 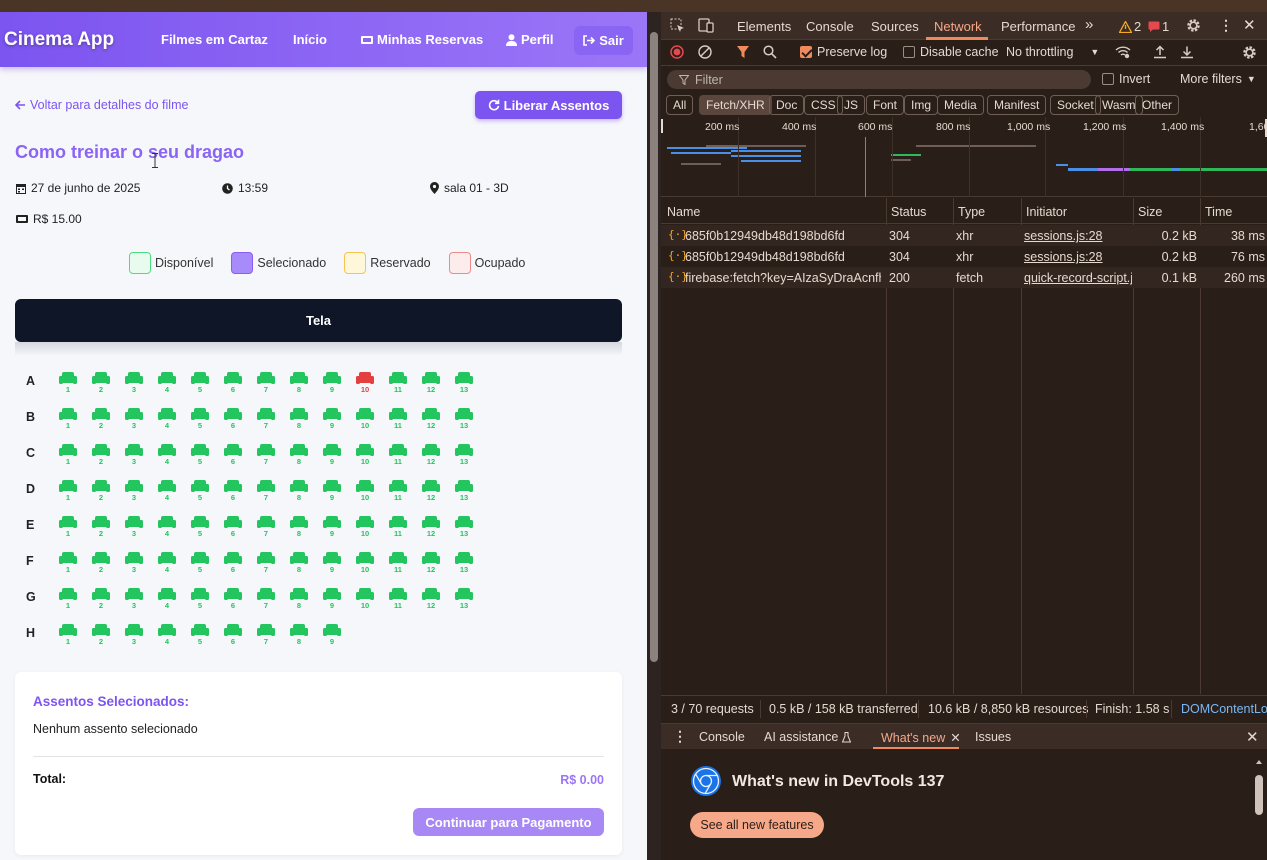 I want to click on warnings-counter: 2, so click(x=1130, y=26).